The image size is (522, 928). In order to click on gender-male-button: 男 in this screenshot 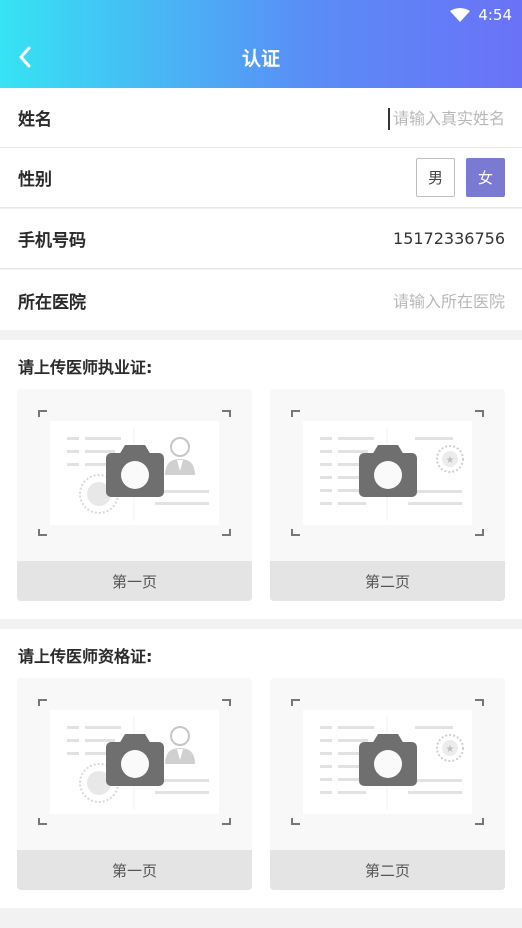, I will do `click(435, 177)`.